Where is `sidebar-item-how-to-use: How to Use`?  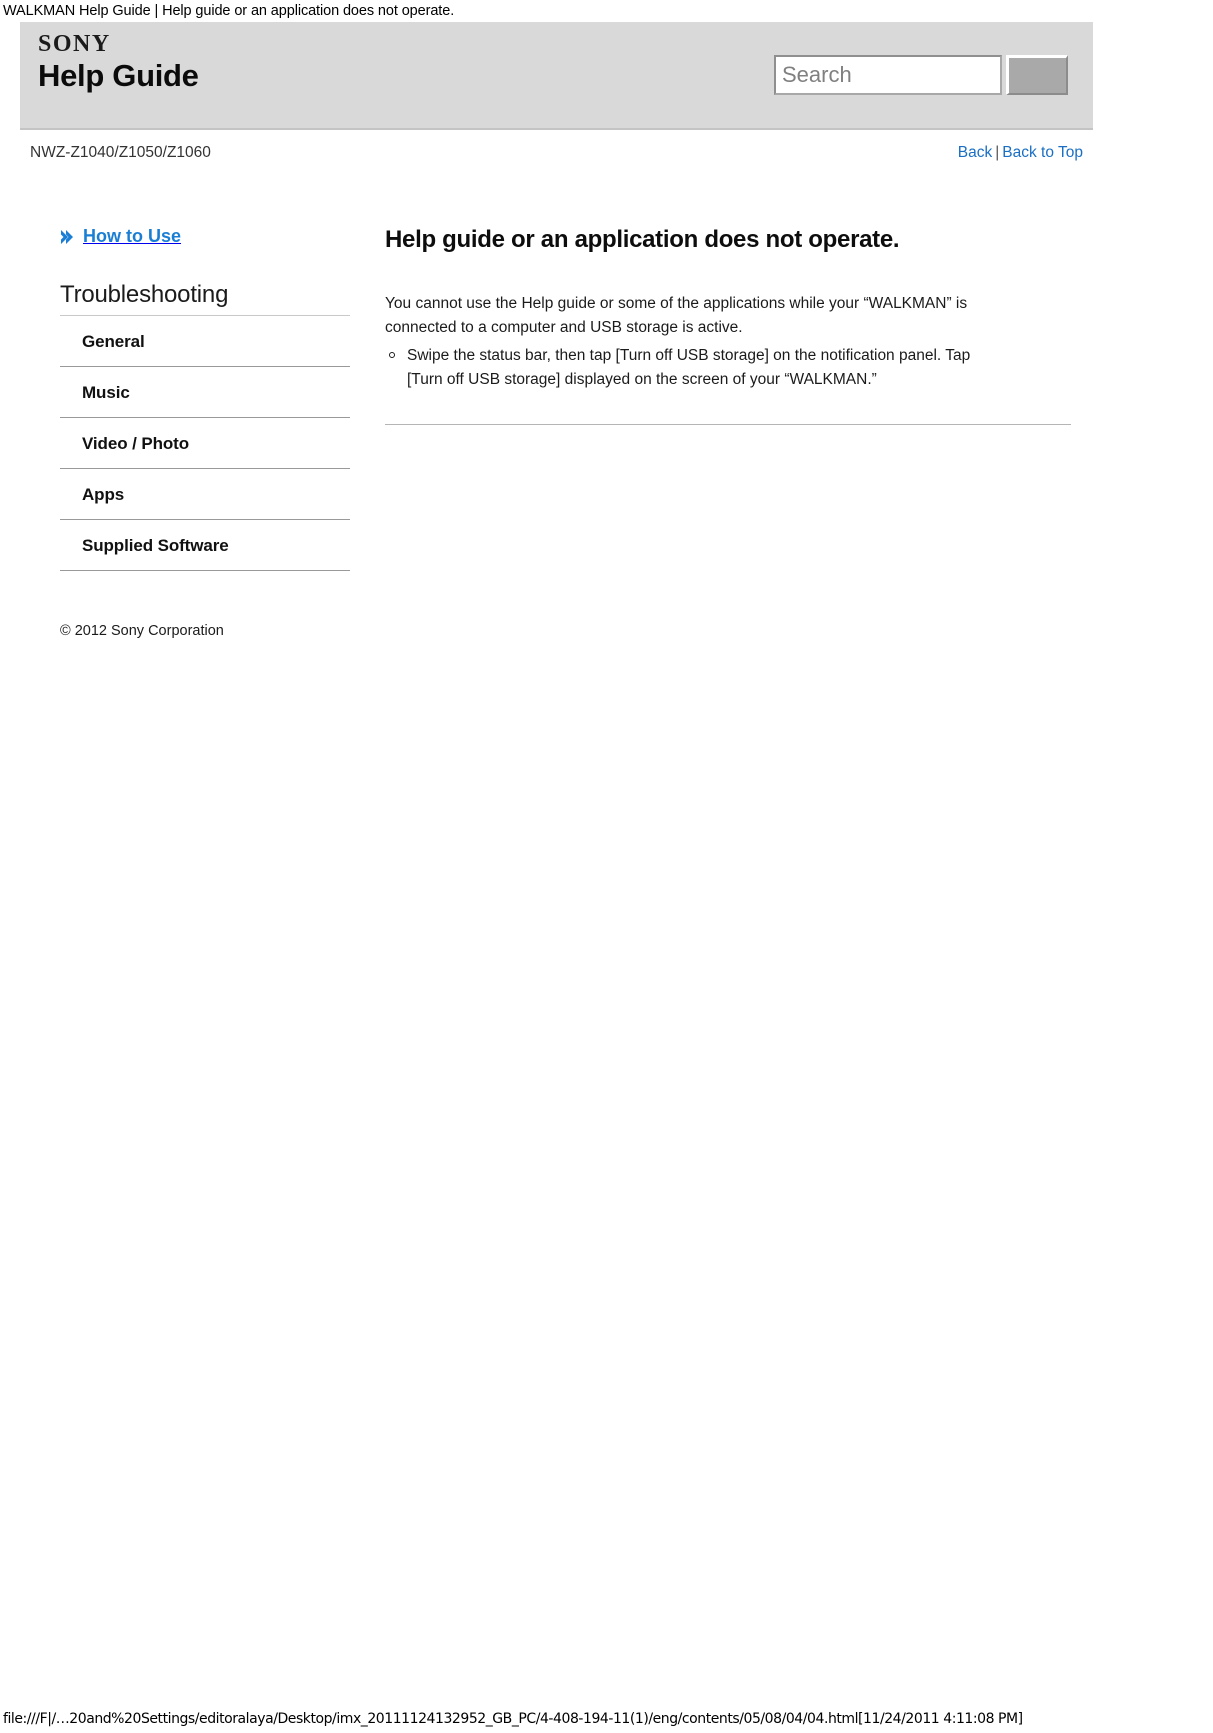 sidebar-item-how-to-use: How to Use is located at coordinates (205, 236).